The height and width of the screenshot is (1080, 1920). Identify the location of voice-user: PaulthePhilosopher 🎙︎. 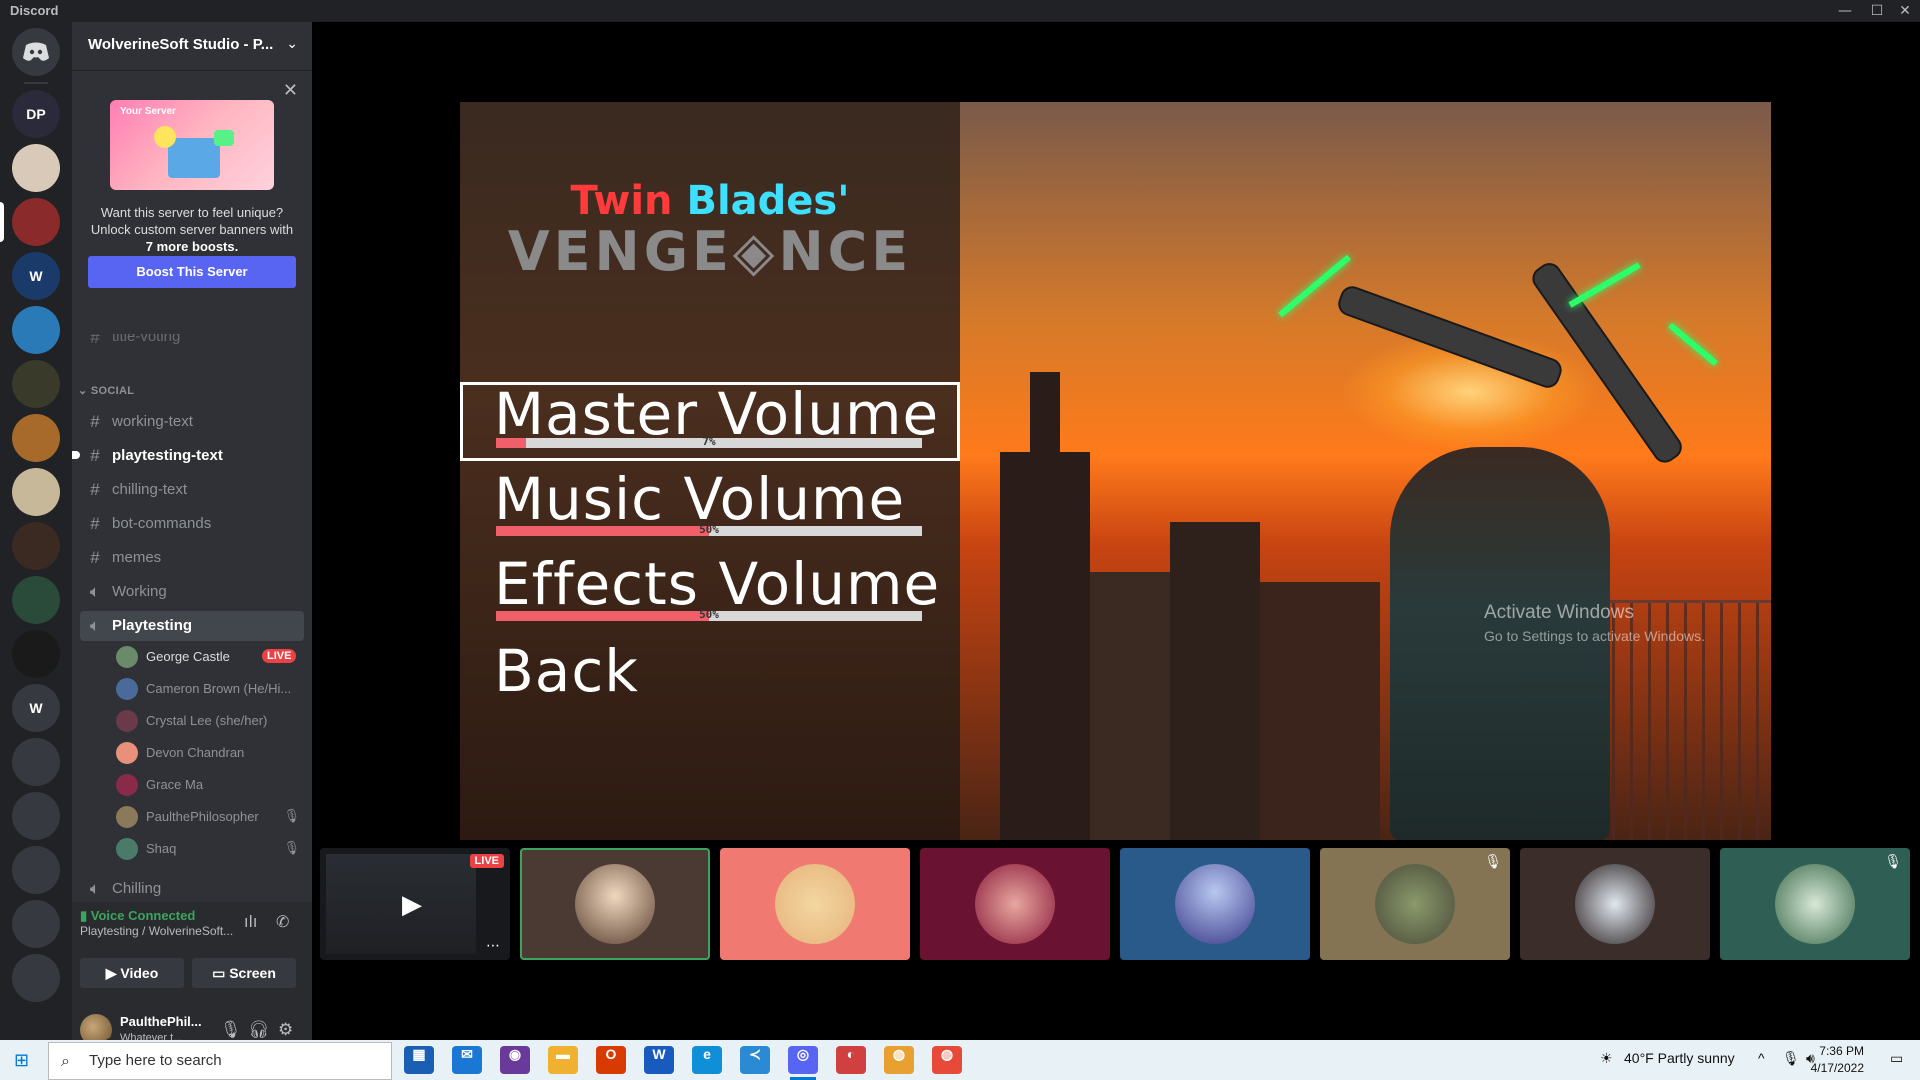
(211, 817).